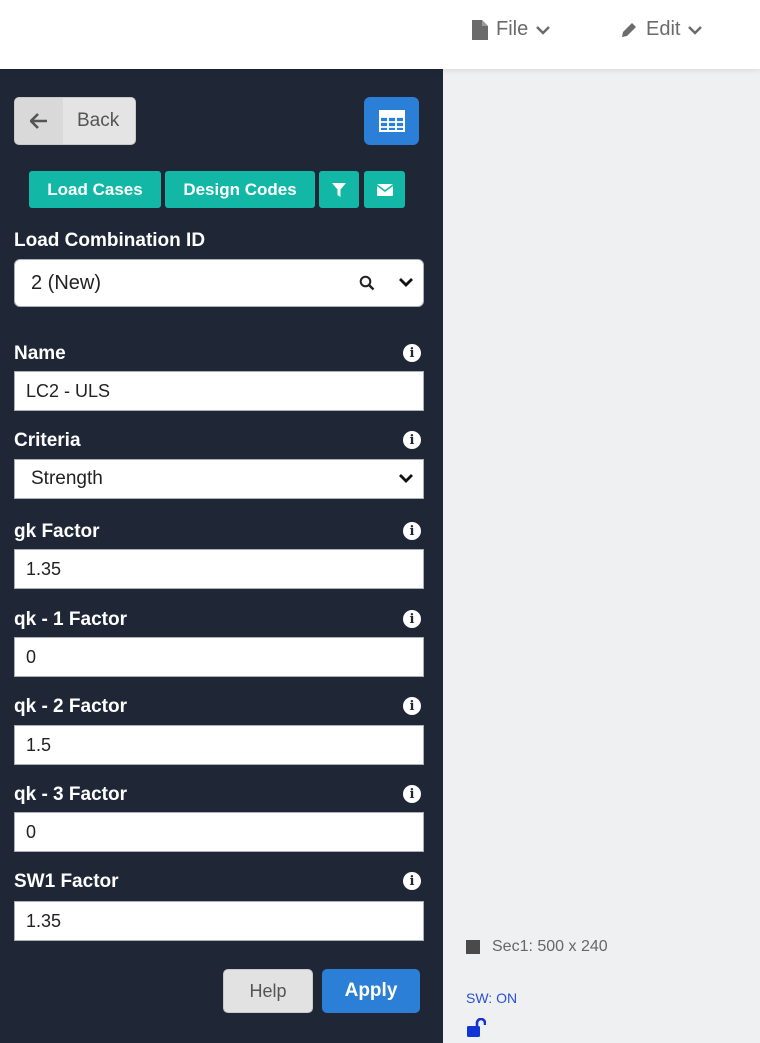 Image resolution: width=760 pixels, height=1043 pixels. What do you see at coordinates (70, 619) in the screenshot?
I see `qk1-factor-label: qk - 1 Factor` at bounding box center [70, 619].